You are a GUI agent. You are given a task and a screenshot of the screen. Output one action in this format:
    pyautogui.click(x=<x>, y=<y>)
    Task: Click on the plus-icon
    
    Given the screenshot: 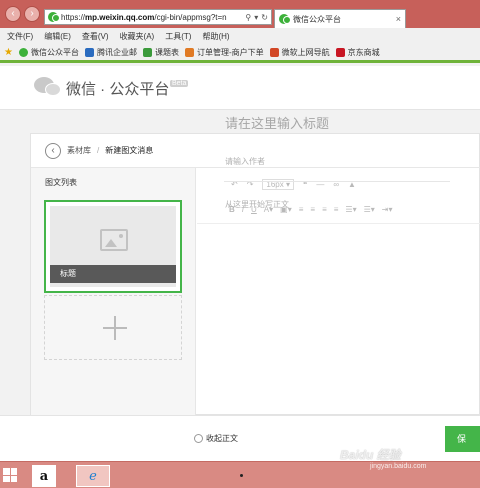 What is the action you would take?
    pyautogui.click(x=115, y=328)
    